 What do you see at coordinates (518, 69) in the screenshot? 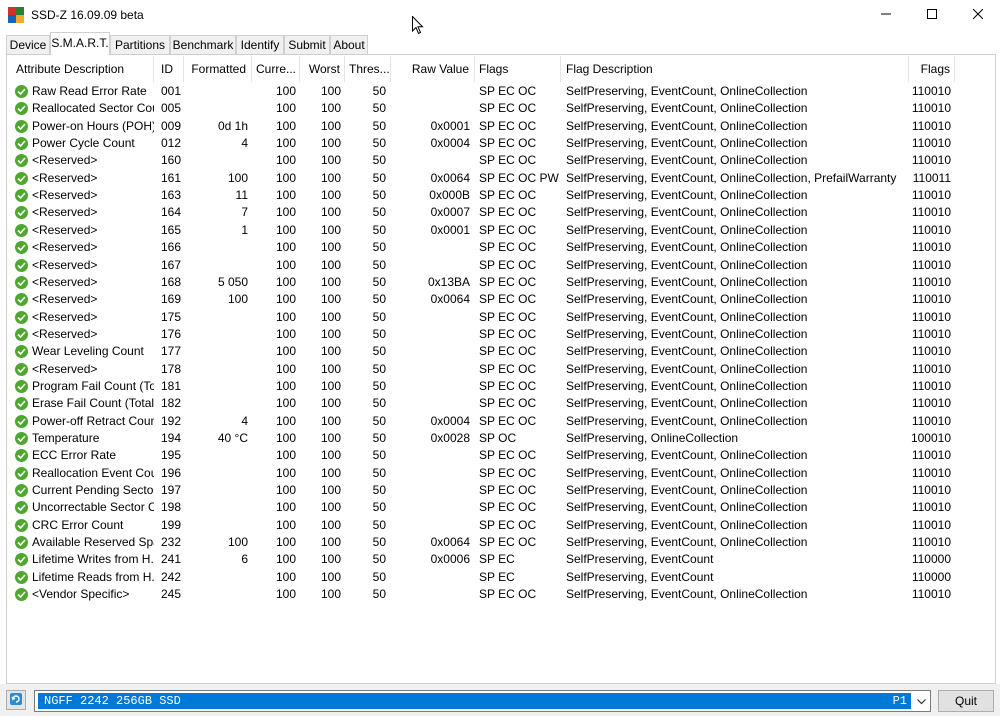
I see `column-header-flags: Flags` at bounding box center [518, 69].